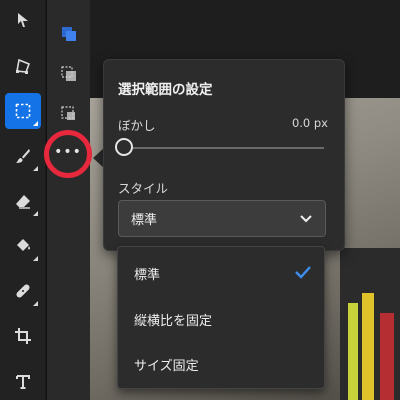 This screenshot has height=400, width=400. I want to click on menu-item-label: 標準, so click(147, 275).